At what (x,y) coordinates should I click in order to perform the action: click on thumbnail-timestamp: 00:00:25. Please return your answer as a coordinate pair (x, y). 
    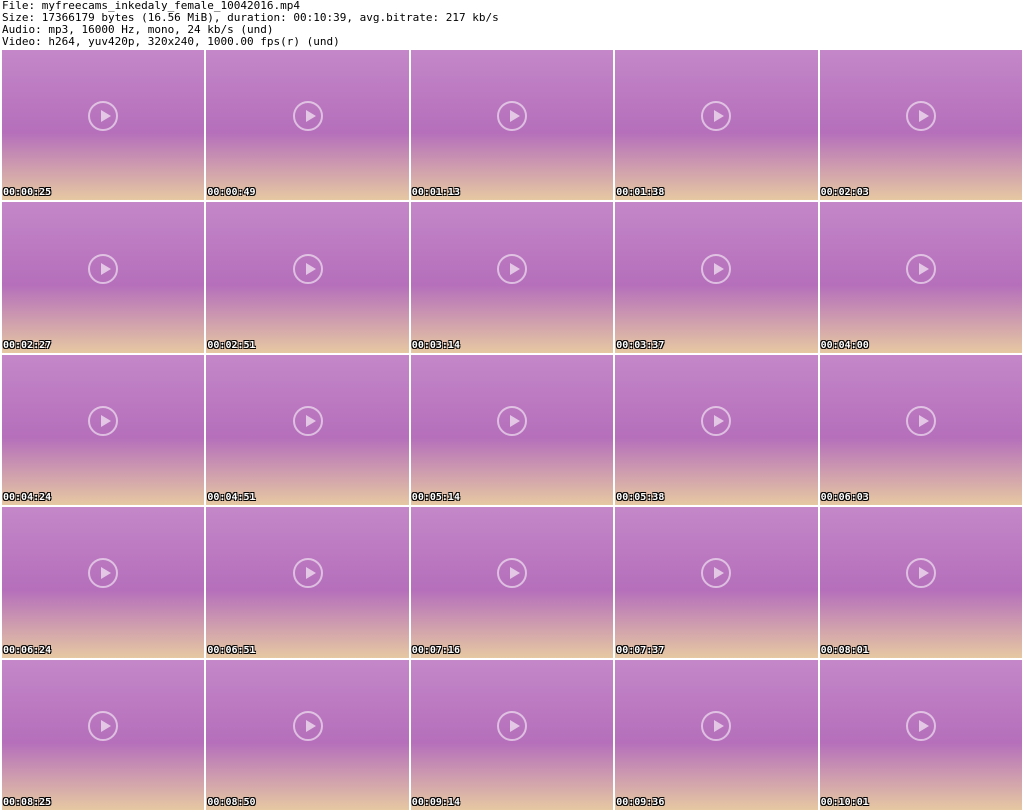
    Looking at the image, I should click on (27, 193).